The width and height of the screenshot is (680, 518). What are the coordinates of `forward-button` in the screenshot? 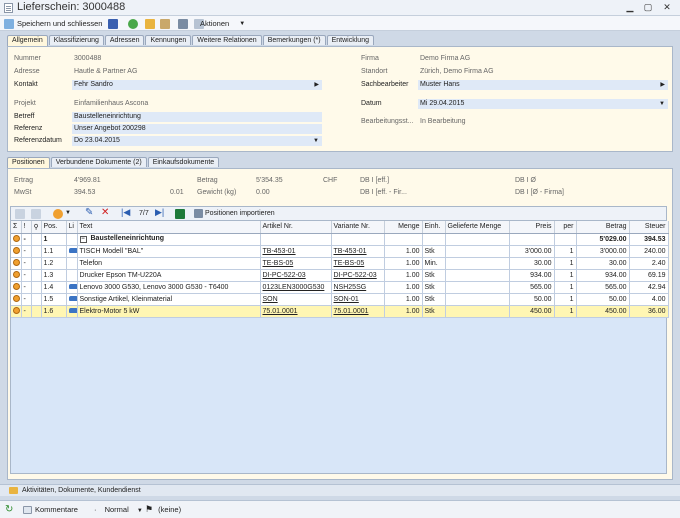 It's located at (133, 23).